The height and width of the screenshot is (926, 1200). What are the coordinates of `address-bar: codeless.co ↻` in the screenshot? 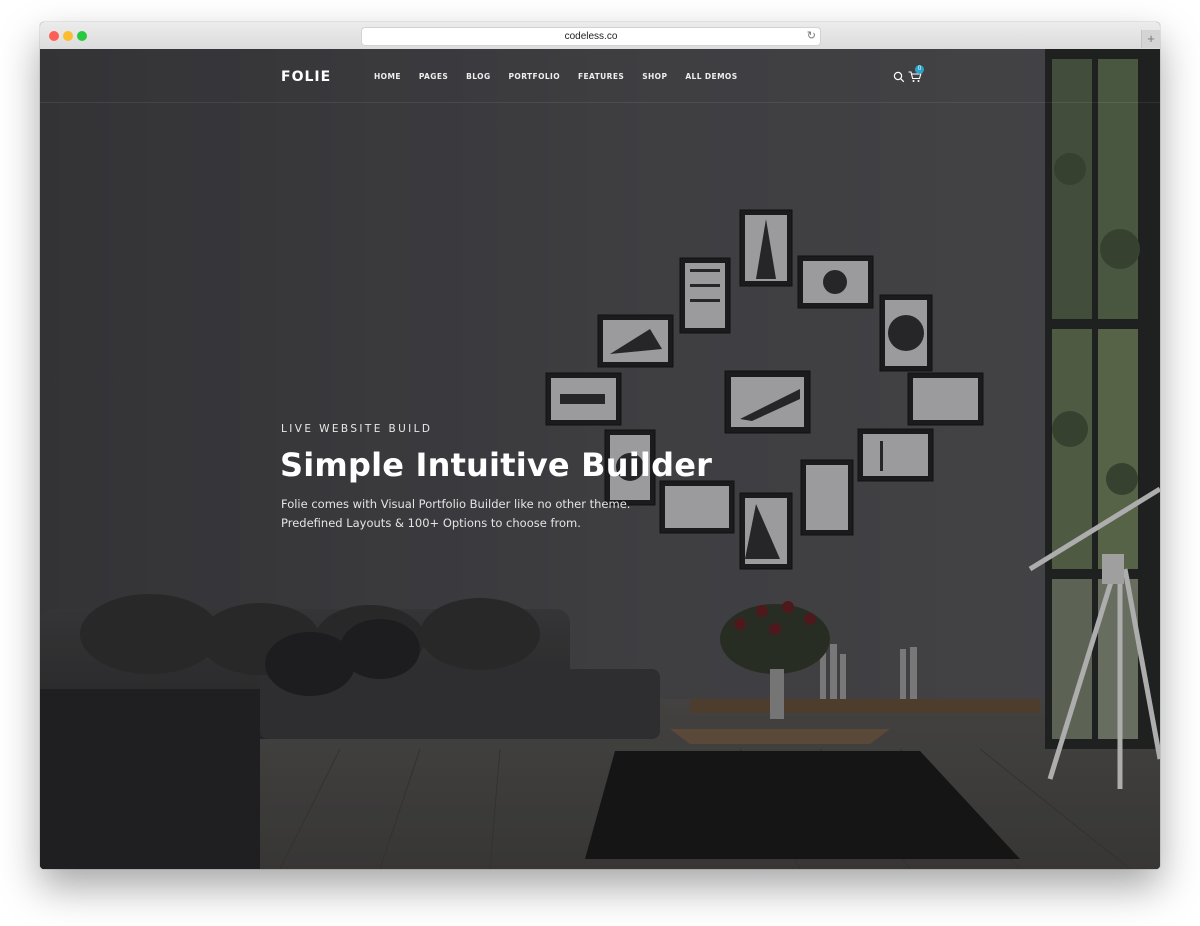 It's located at (591, 36).